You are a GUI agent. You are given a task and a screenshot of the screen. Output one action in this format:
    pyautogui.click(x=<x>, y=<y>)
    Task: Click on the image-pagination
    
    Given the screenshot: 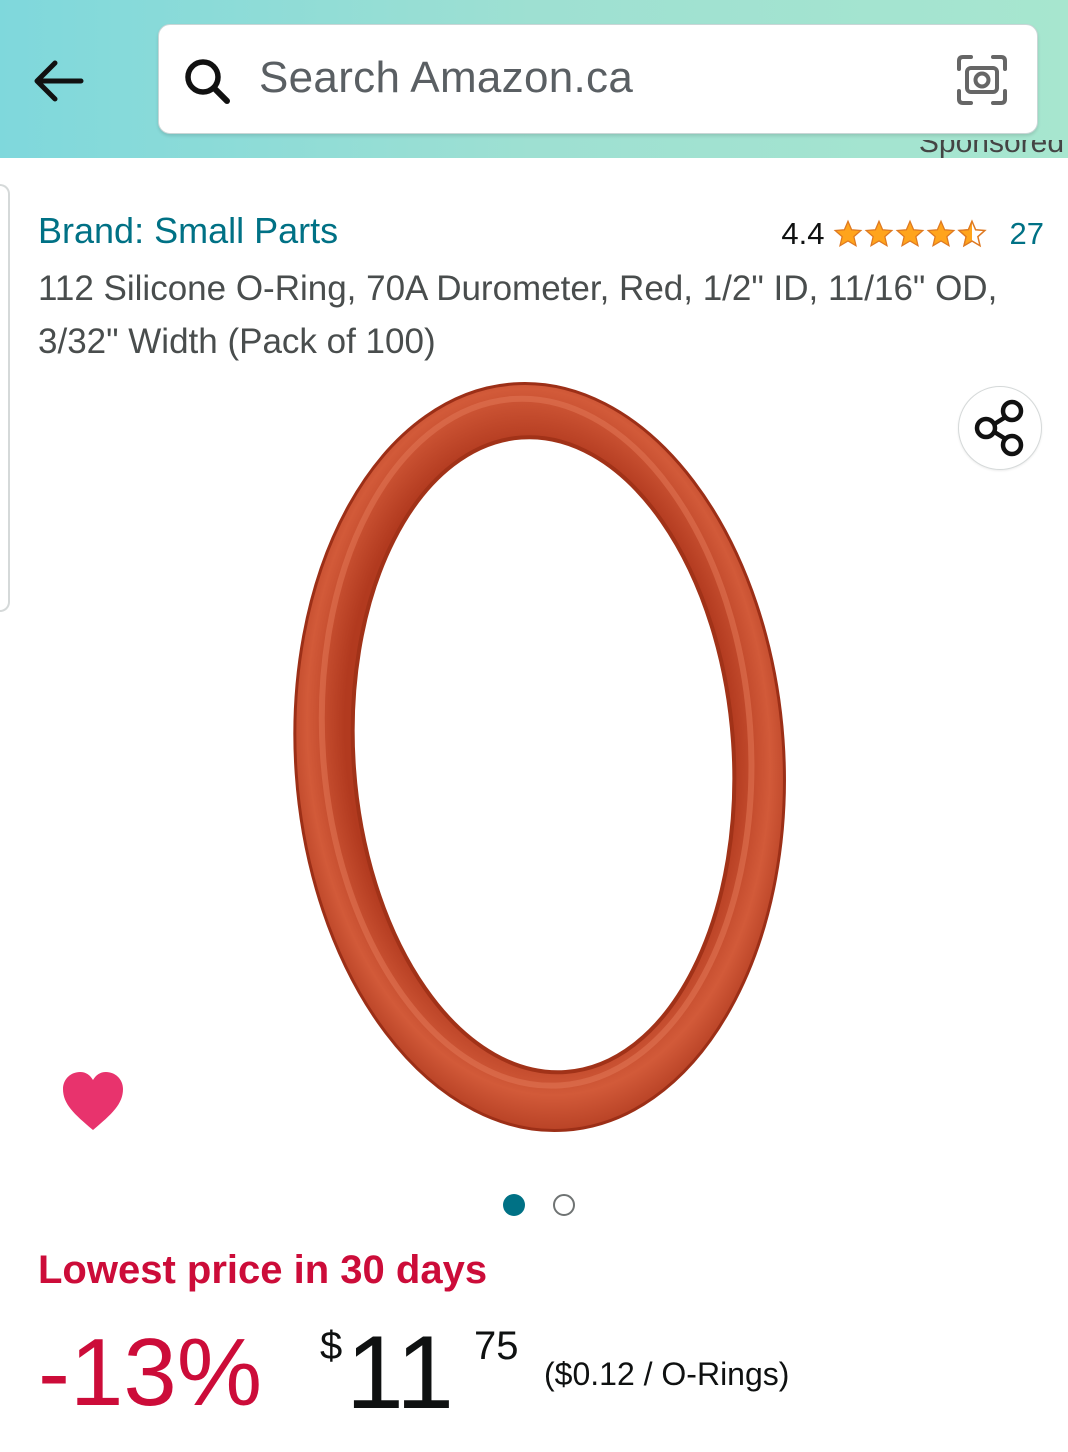 What is the action you would take?
    pyautogui.click(x=553, y=1205)
    